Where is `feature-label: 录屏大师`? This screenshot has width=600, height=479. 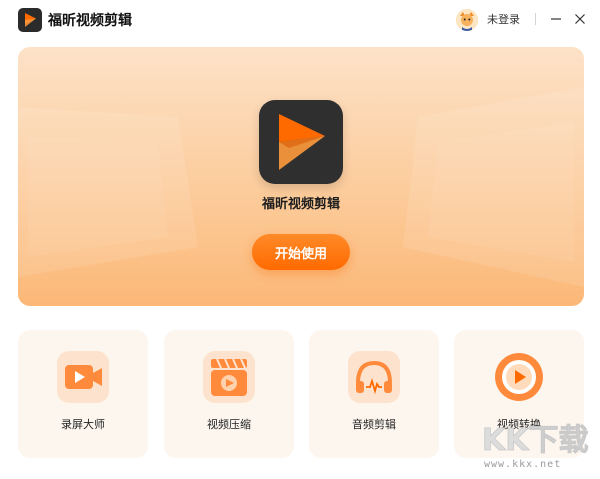
feature-label: 录屏大师 is located at coordinates (83, 425).